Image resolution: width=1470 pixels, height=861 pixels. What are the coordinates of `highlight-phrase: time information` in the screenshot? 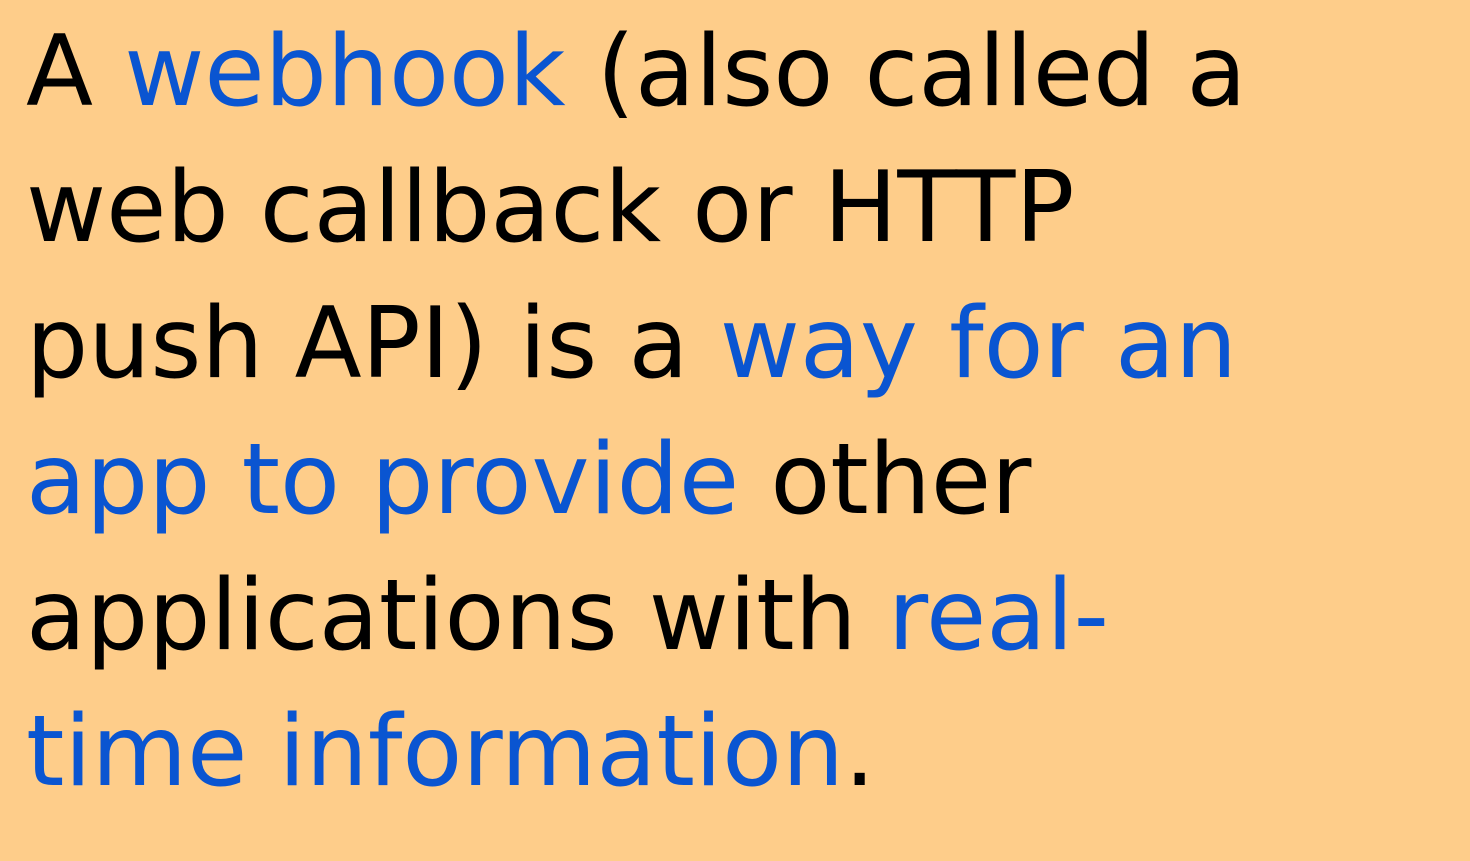 It's located at (435, 752).